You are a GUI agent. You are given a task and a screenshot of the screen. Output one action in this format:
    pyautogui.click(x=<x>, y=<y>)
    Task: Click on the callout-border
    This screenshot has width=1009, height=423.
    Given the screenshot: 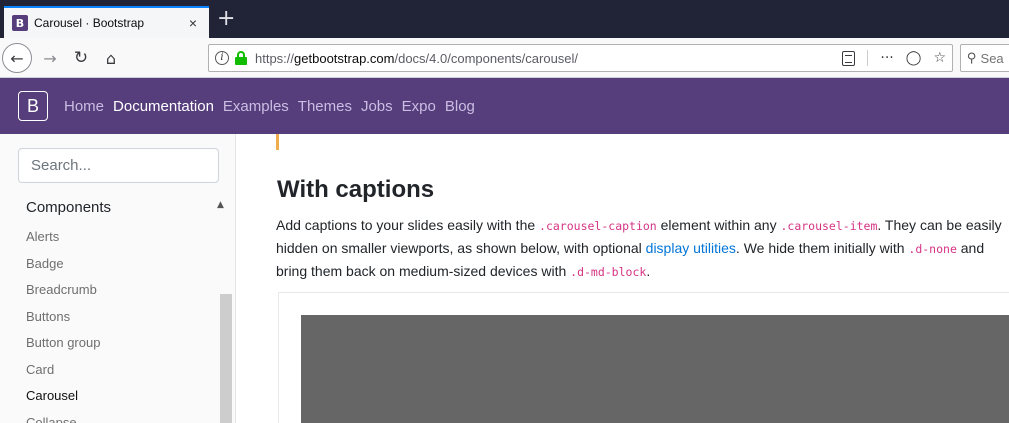 What is the action you would take?
    pyautogui.click(x=277, y=142)
    